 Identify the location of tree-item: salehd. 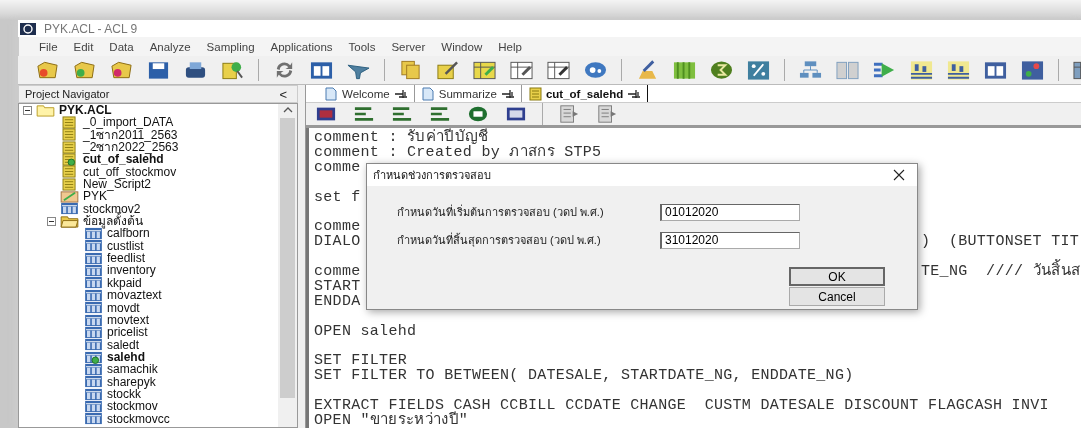
(126, 357).